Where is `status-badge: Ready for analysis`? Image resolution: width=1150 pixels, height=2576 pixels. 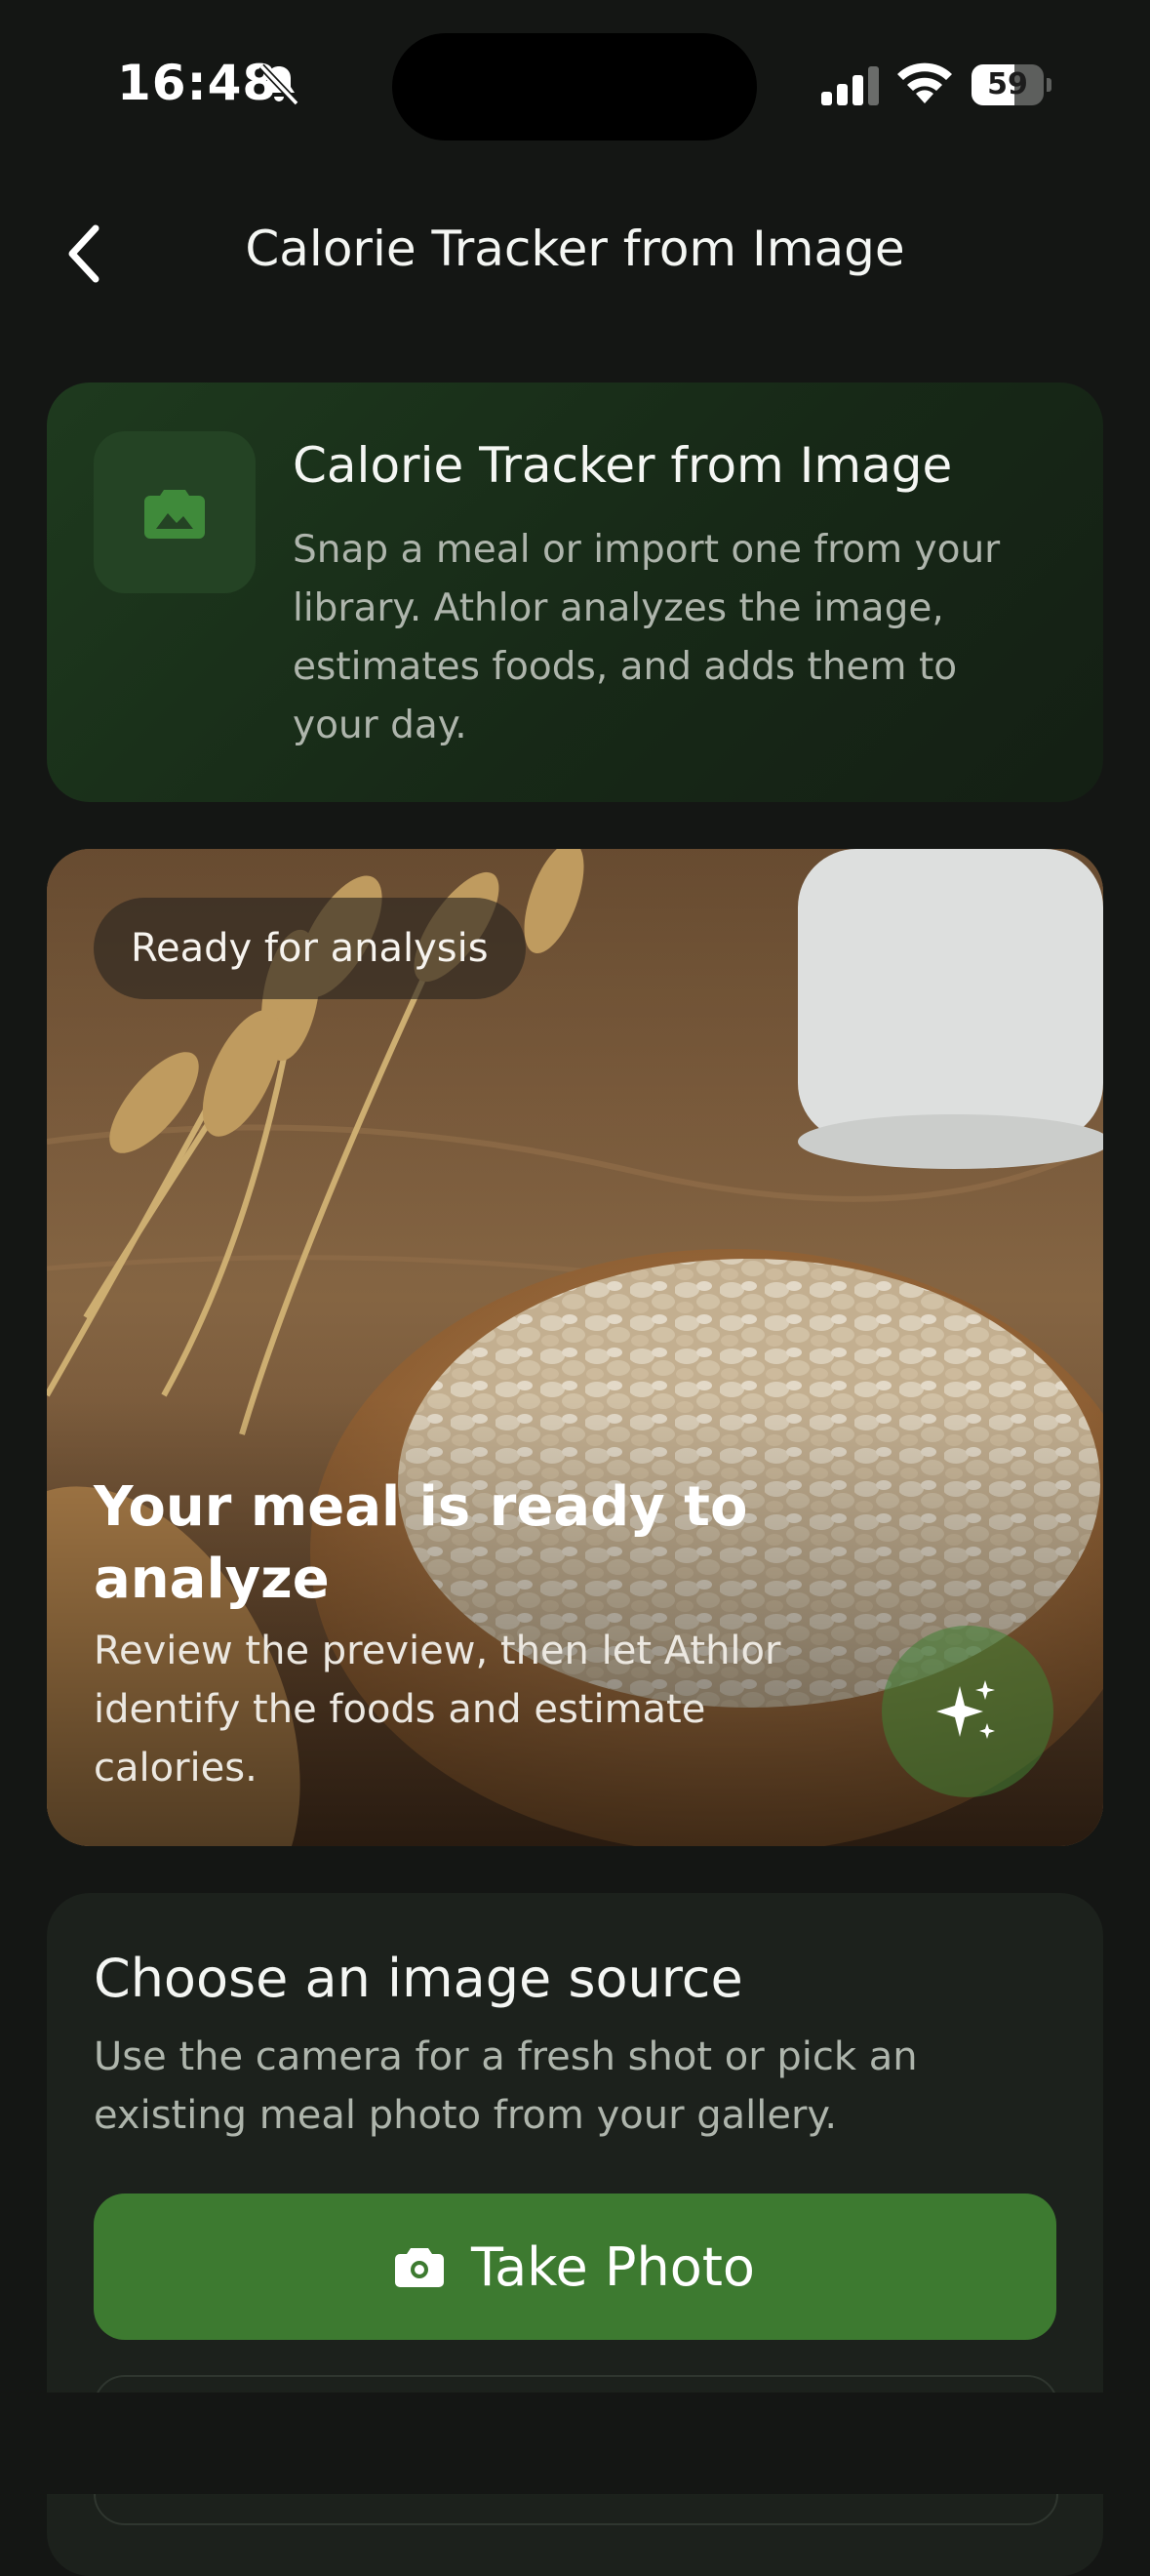
status-badge: Ready for analysis is located at coordinates (310, 948).